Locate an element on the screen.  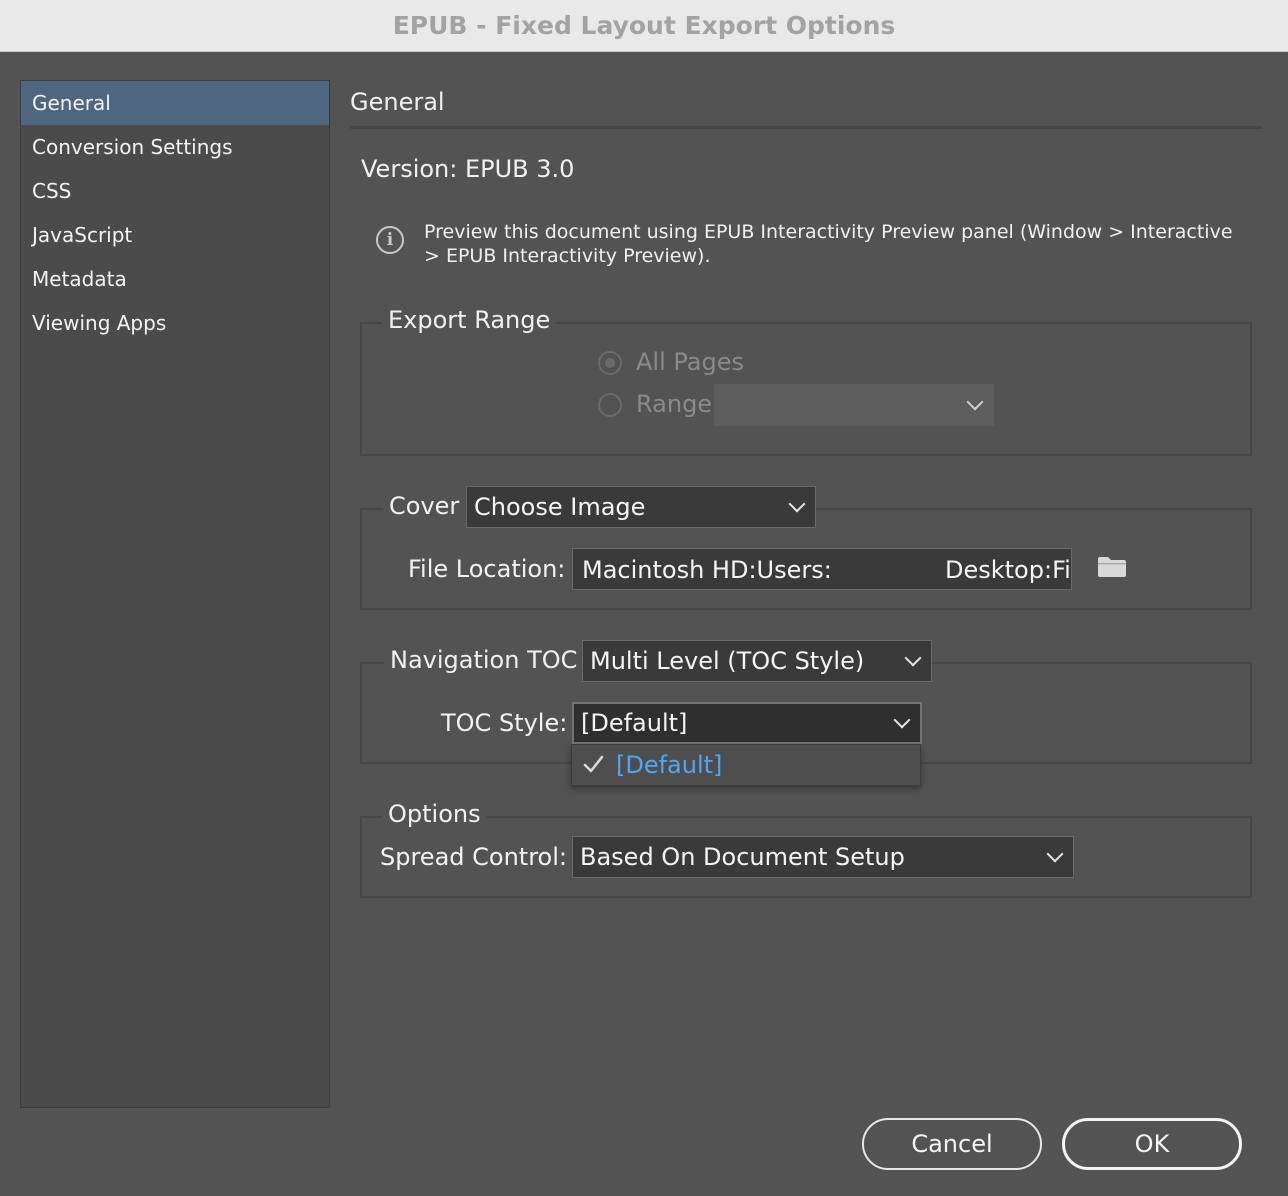
checkmark-icon is located at coordinates (593, 764).